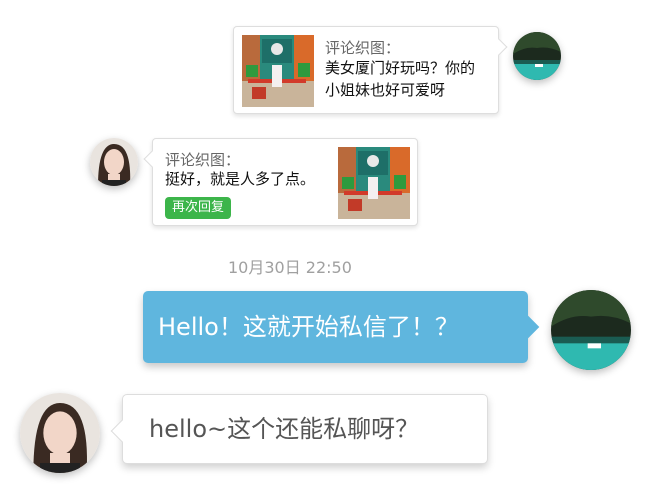 Image resolution: width=650 pixels, height=500 pixels. I want to click on message-bubble-self: Hello！这就开始私信了！？, so click(341, 327).